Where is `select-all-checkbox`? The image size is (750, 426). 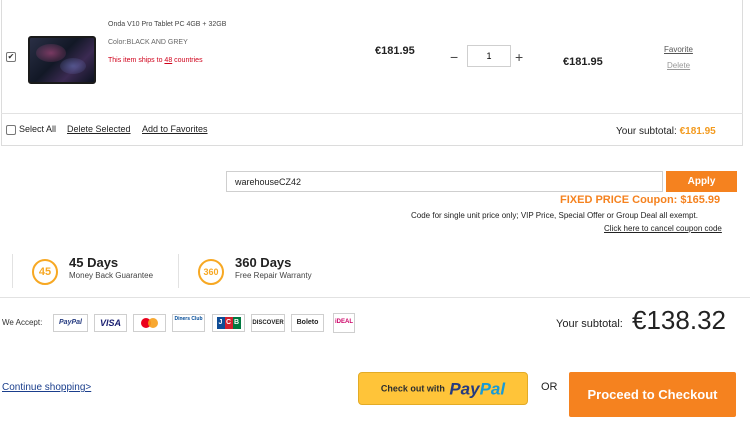 select-all-checkbox is located at coordinates (11, 130).